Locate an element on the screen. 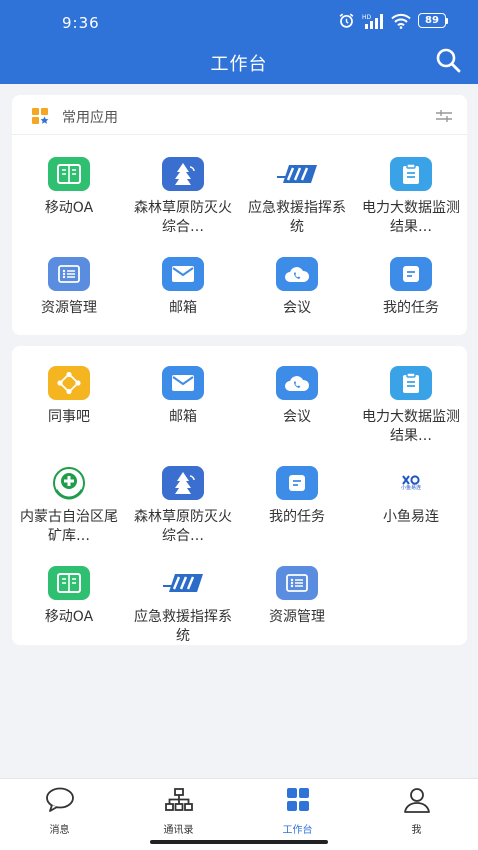  app-mobile-oa: 移动OA is located at coordinates (69, 187).